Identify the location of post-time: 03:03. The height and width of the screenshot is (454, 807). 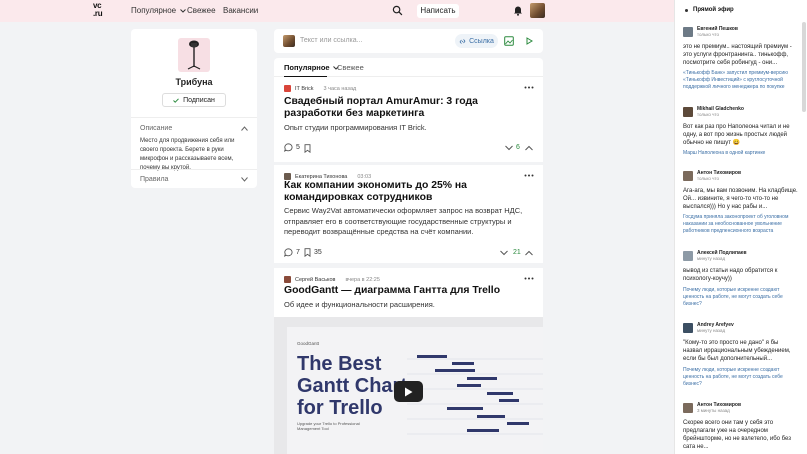
(364, 176).